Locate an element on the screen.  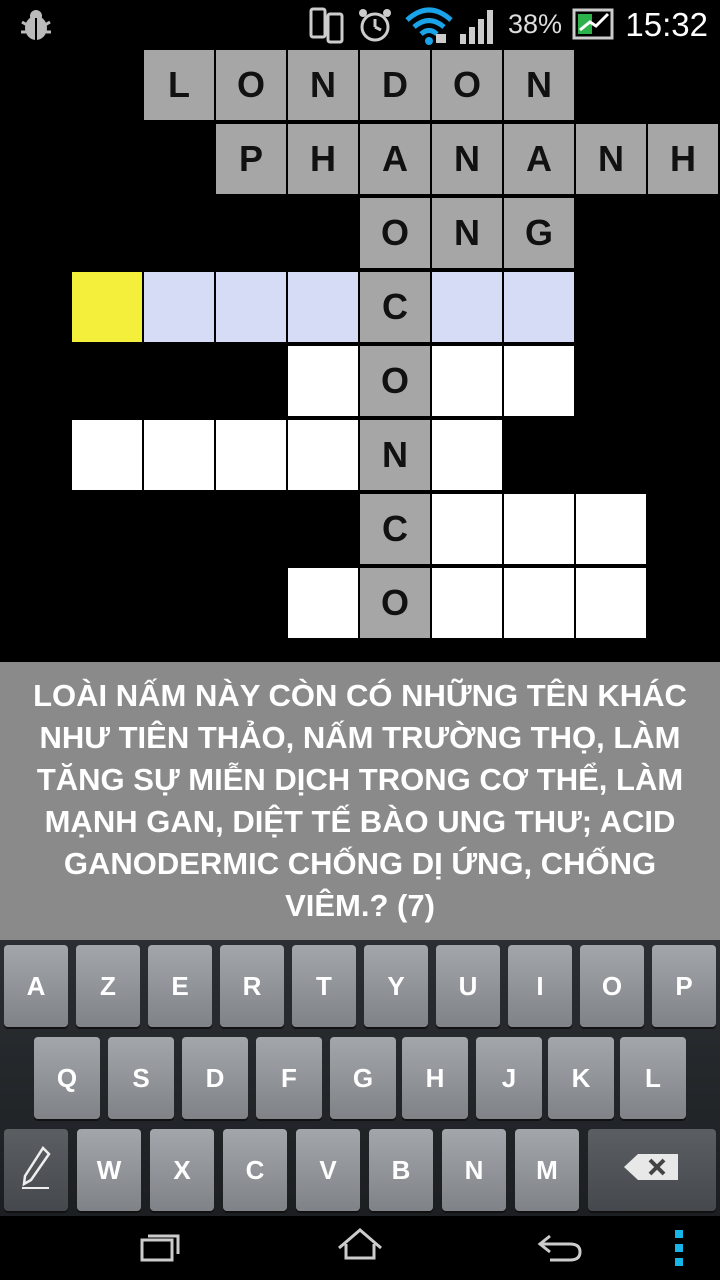
back-icon is located at coordinates (560, 1248).